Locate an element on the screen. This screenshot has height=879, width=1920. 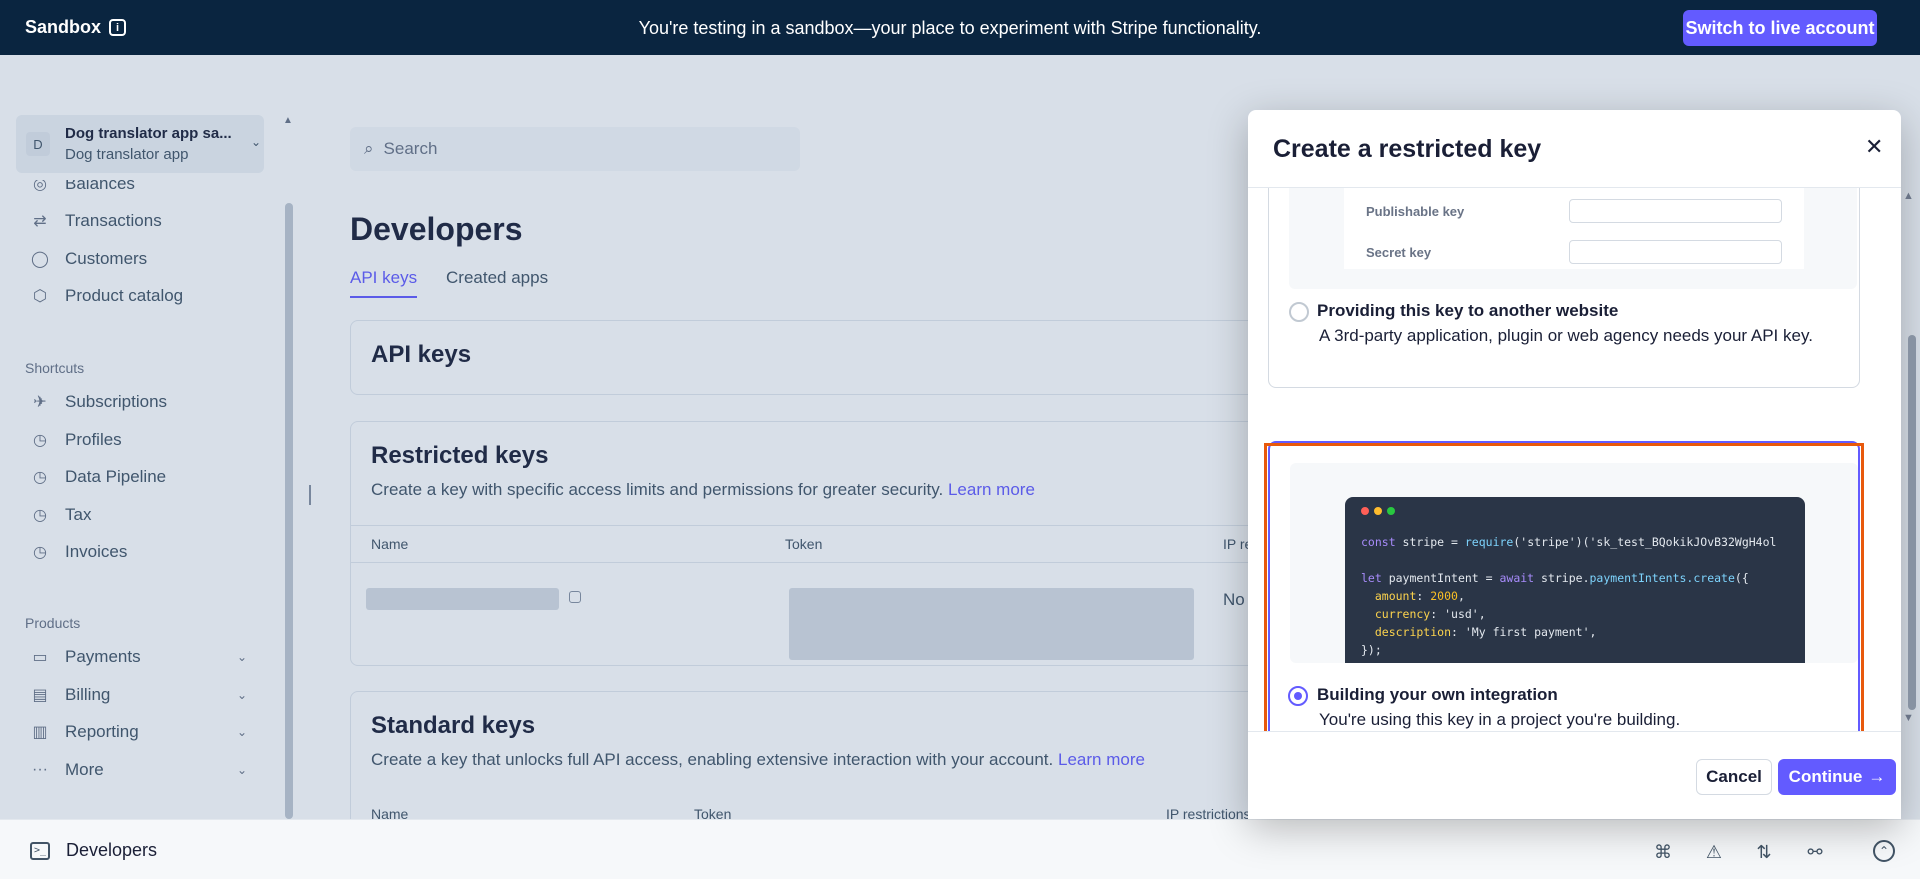
developers-bottom-bar: >_ Developers ⌘ ⚠ ⇅ ⚯ ⌃ is located at coordinates (960, 849).